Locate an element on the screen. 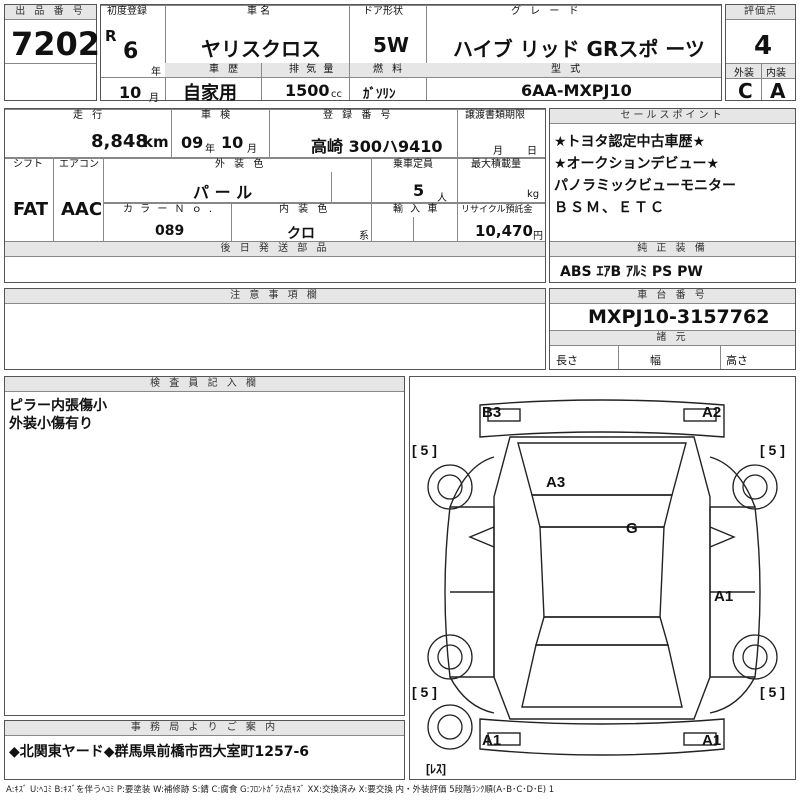 The height and width of the screenshot is (800, 800). inspector-line: 外装小傷有り is located at coordinates (51, 424).